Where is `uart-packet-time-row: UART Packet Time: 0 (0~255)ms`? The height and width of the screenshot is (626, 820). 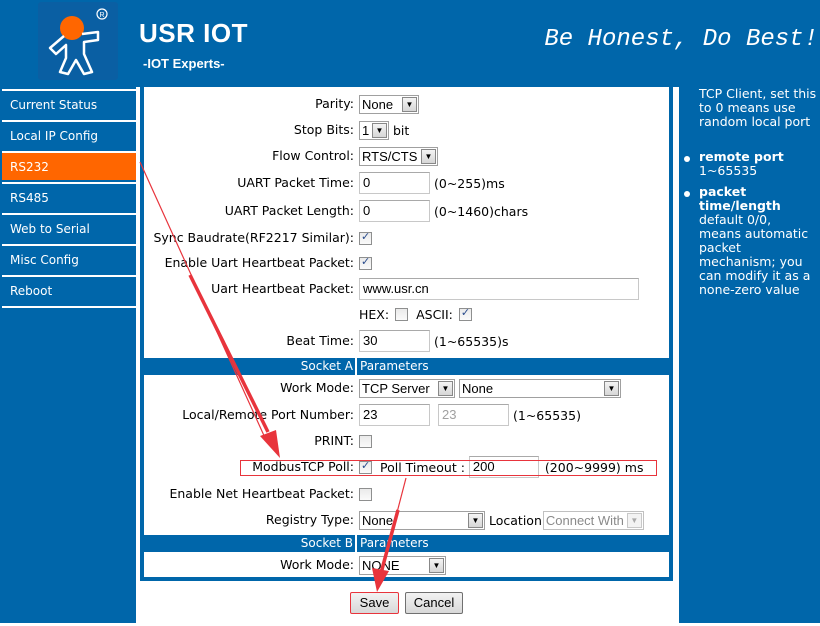 uart-packet-time-row: UART Packet Time: 0 (0~255)ms is located at coordinates (406, 183).